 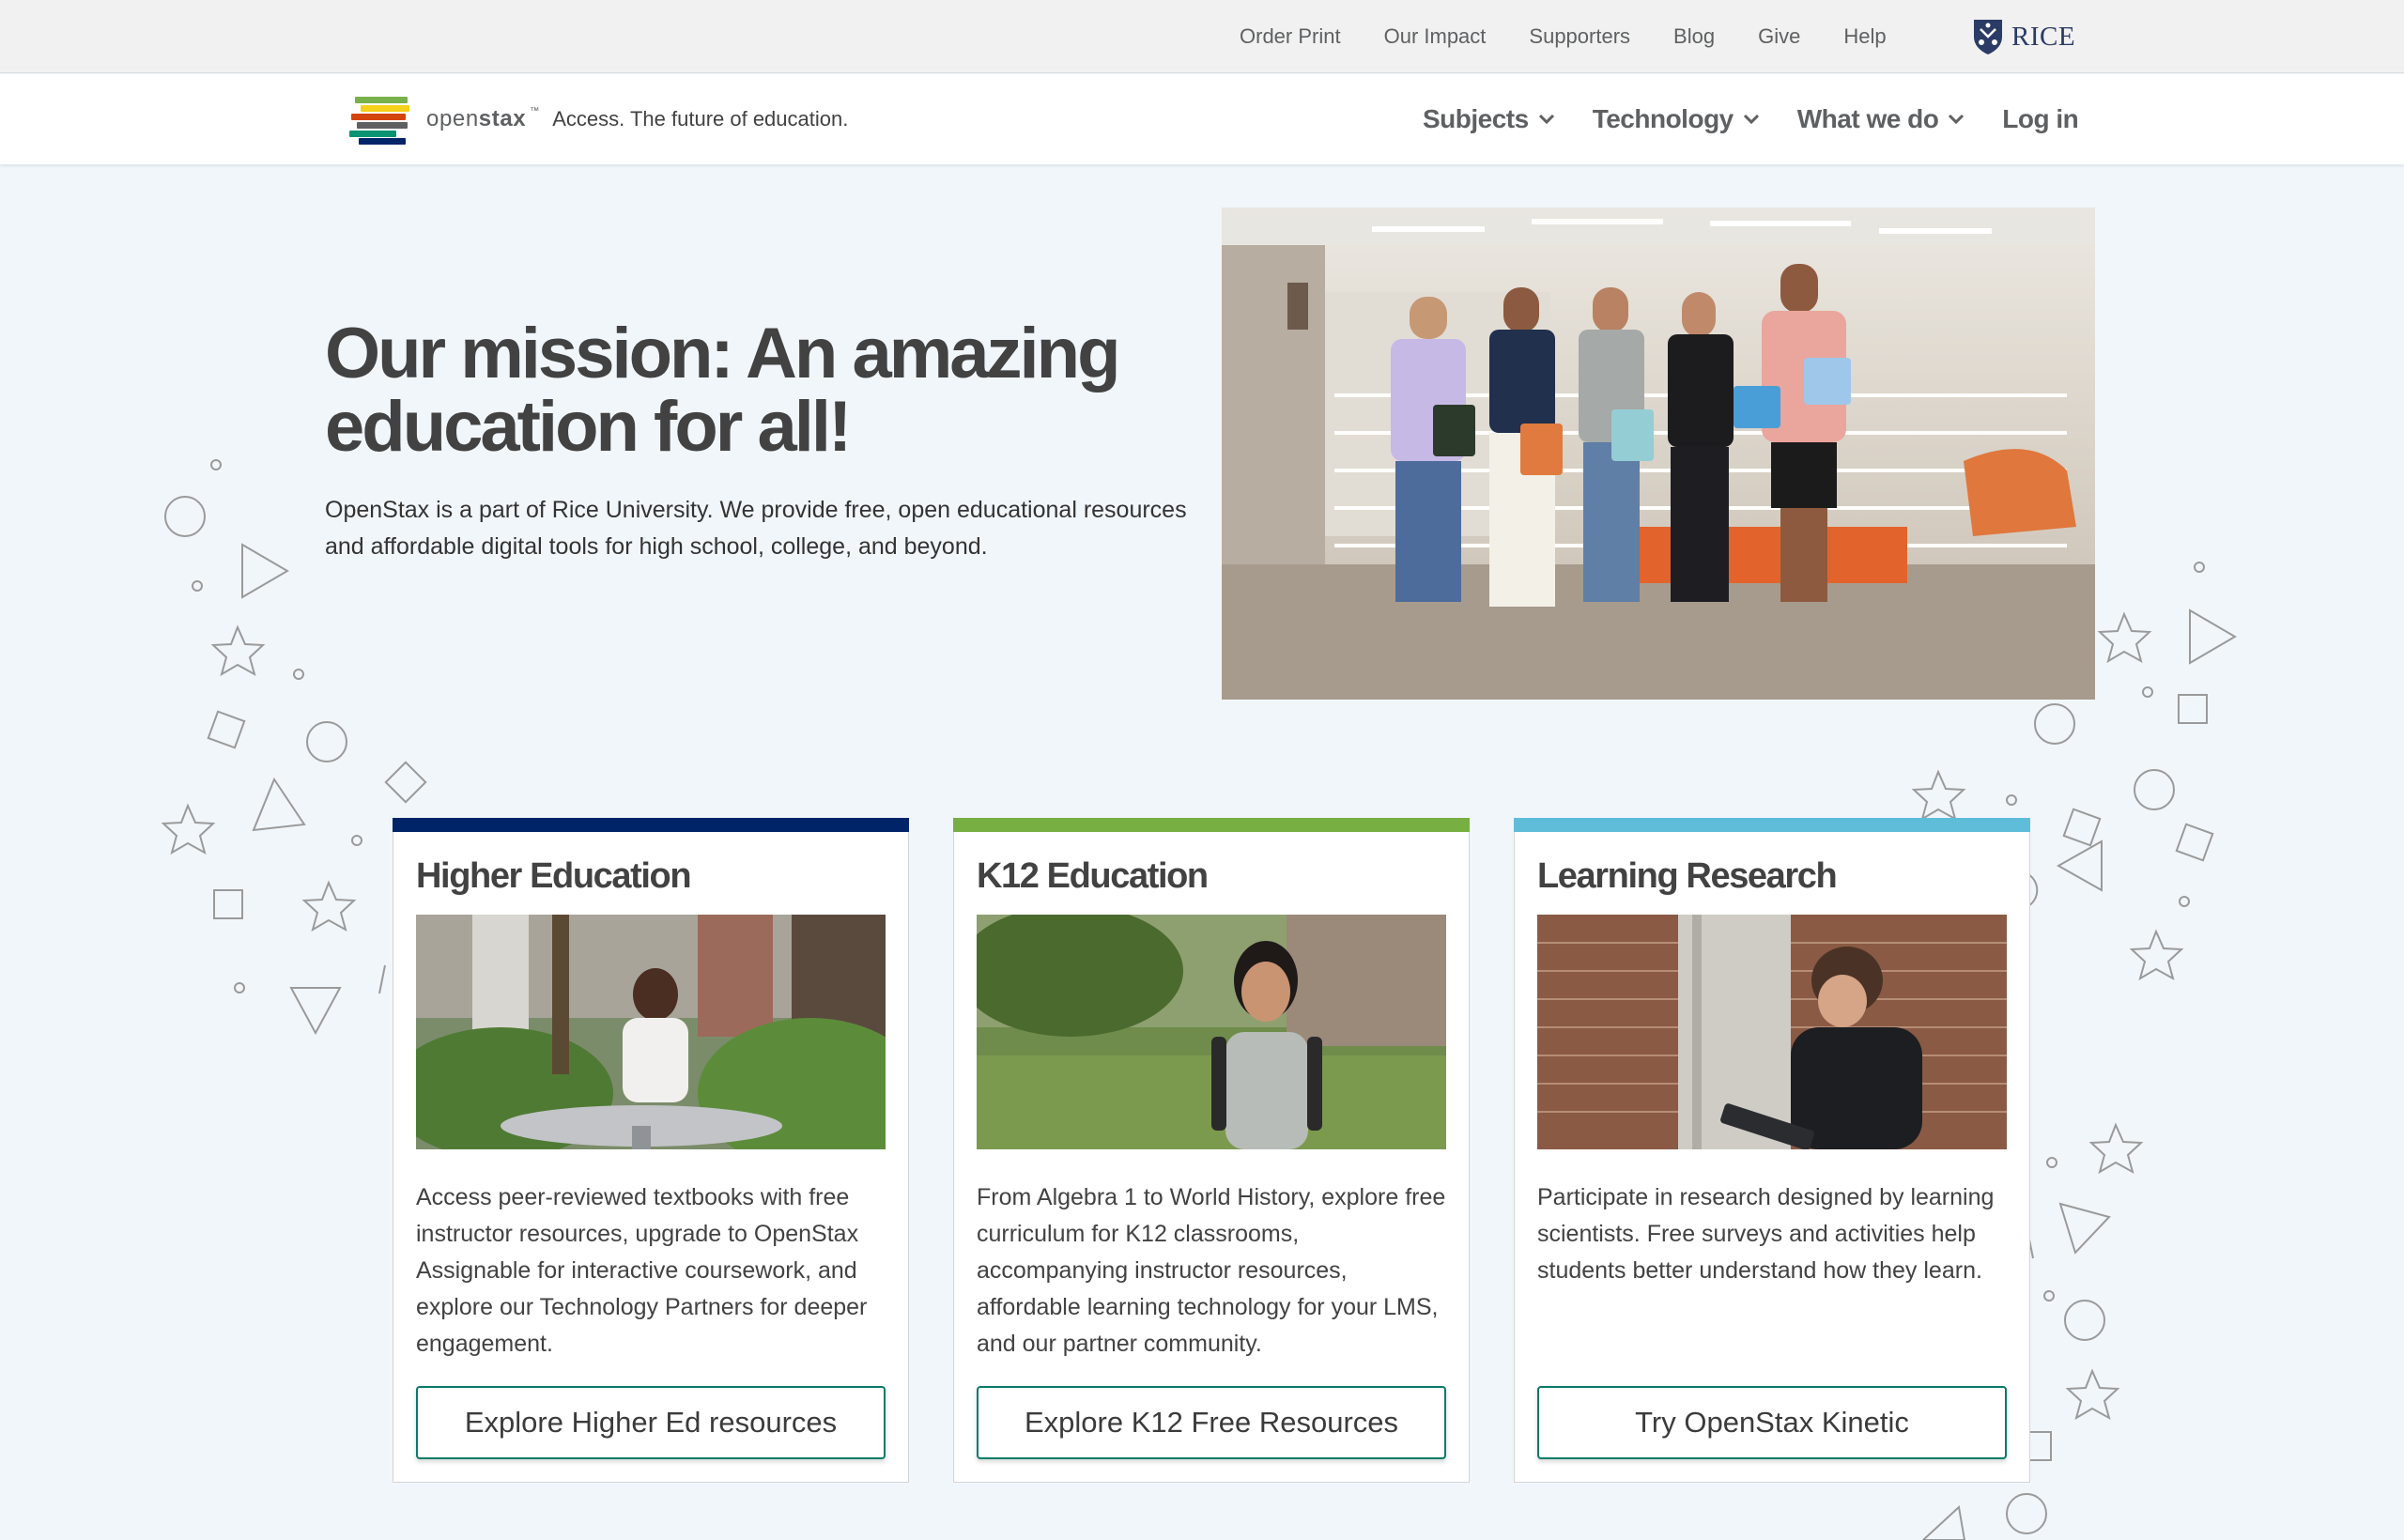 I want to click on utility-link-help: Help, so click(x=1864, y=36).